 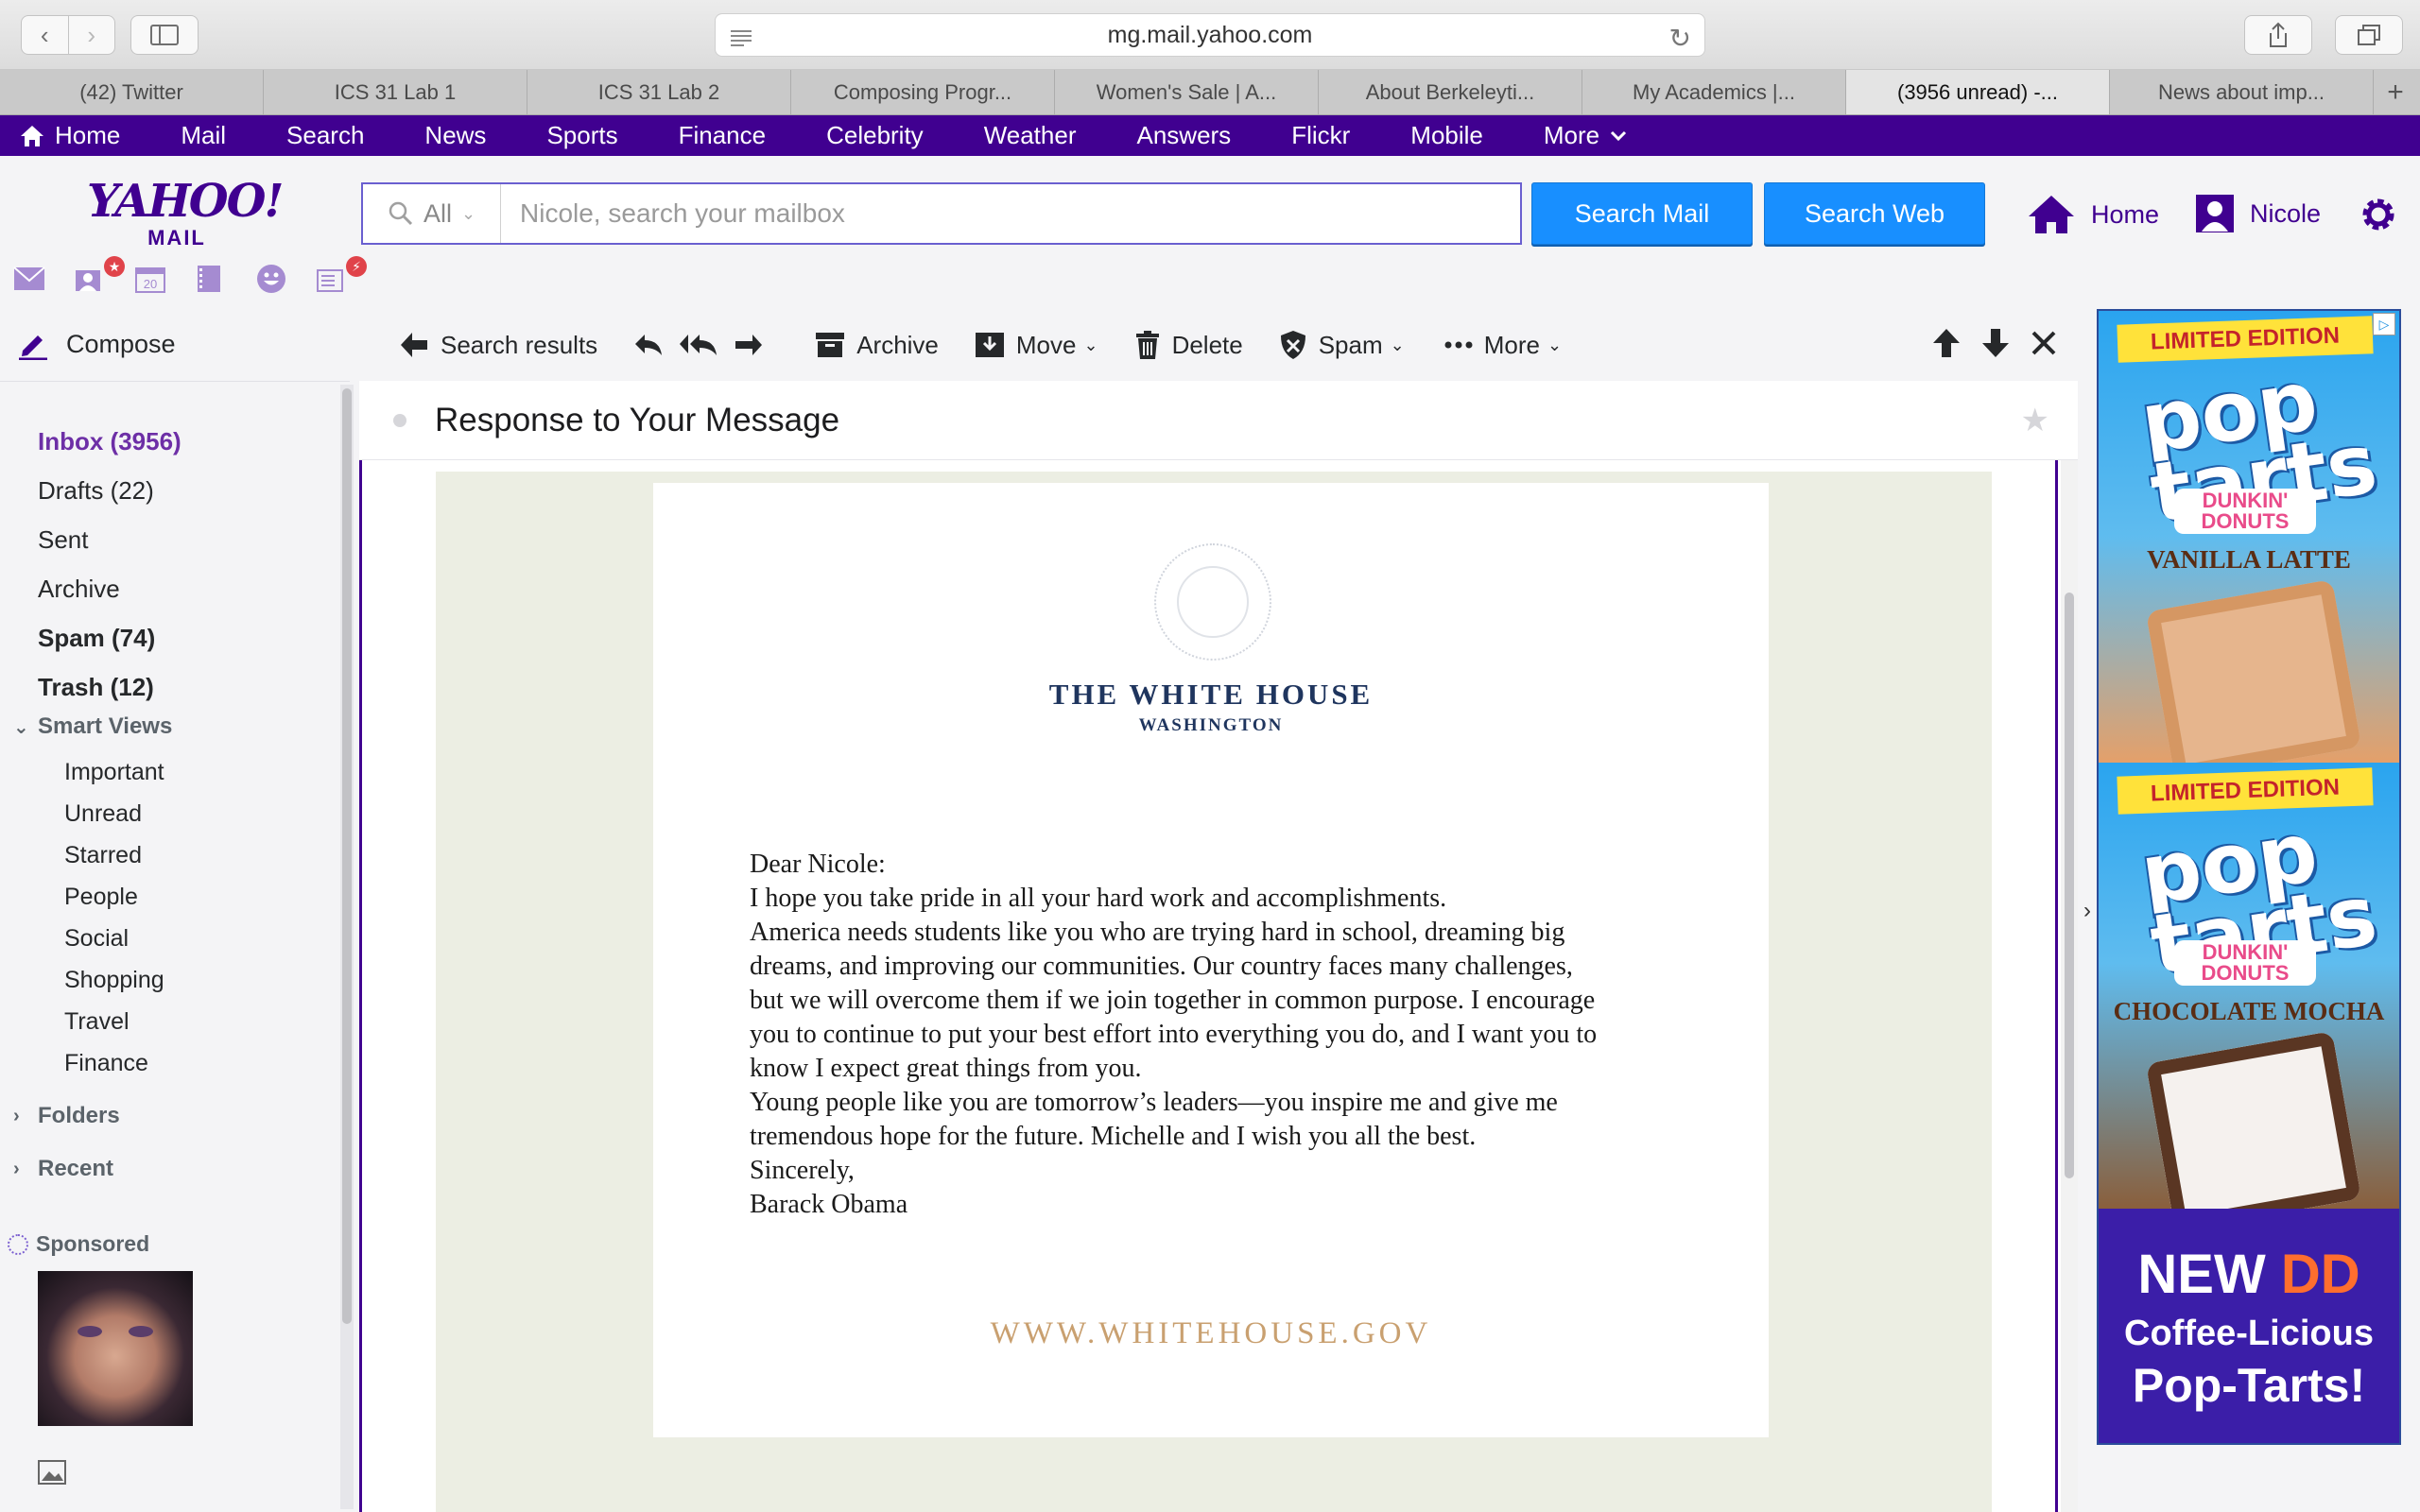 What do you see at coordinates (1680, 38) in the screenshot?
I see `reload-icon: ↻` at bounding box center [1680, 38].